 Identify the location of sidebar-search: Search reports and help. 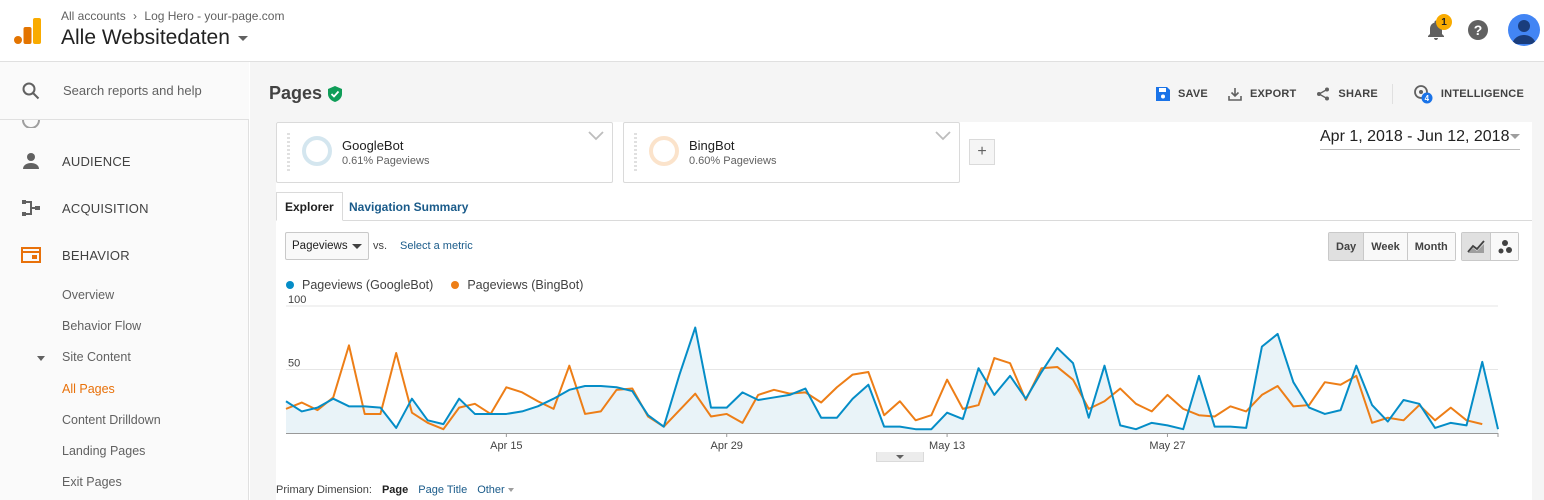
(124, 91).